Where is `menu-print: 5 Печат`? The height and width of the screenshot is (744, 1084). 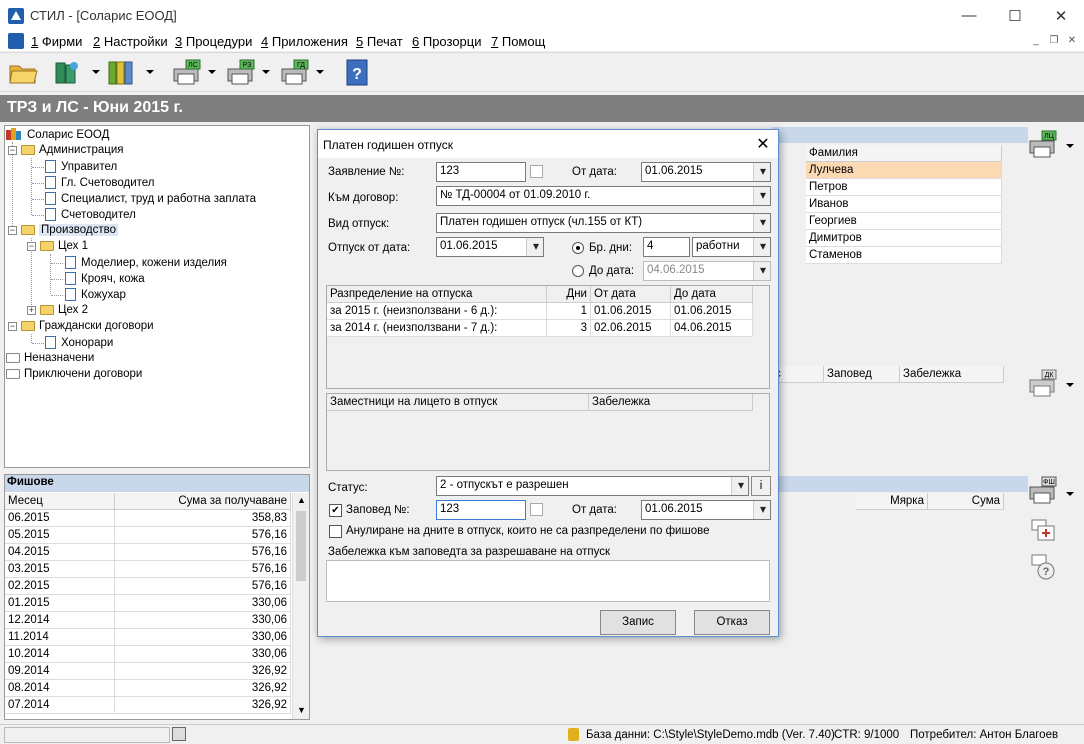
menu-print: 5 Печат is located at coordinates (379, 41).